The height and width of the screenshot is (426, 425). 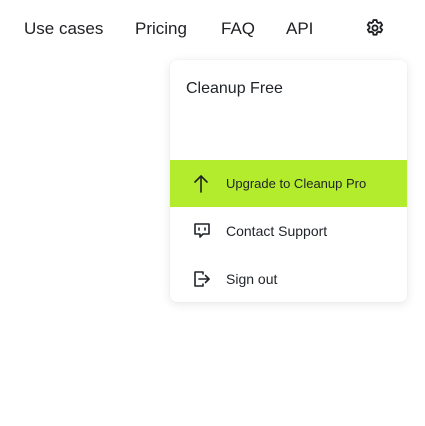 What do you see at coordinates (238, 29) in the screenshot?
I see `nav-faq-link: FAQ` at bounding box center [238, 29].